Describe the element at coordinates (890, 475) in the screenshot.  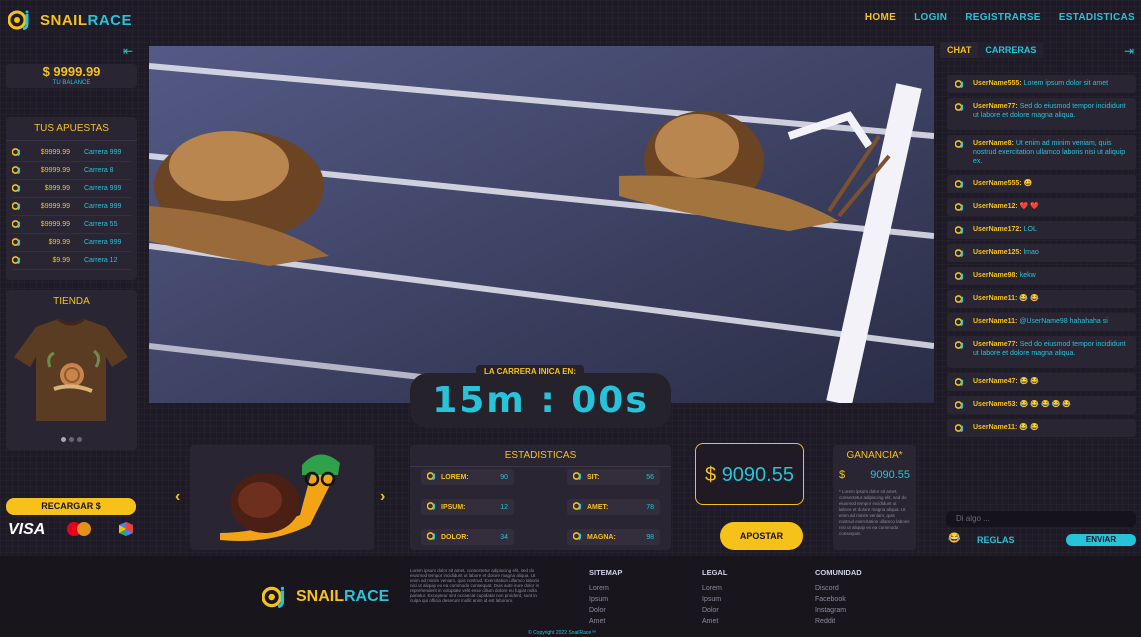
I see `gain-amount: 9090.55` at that location.